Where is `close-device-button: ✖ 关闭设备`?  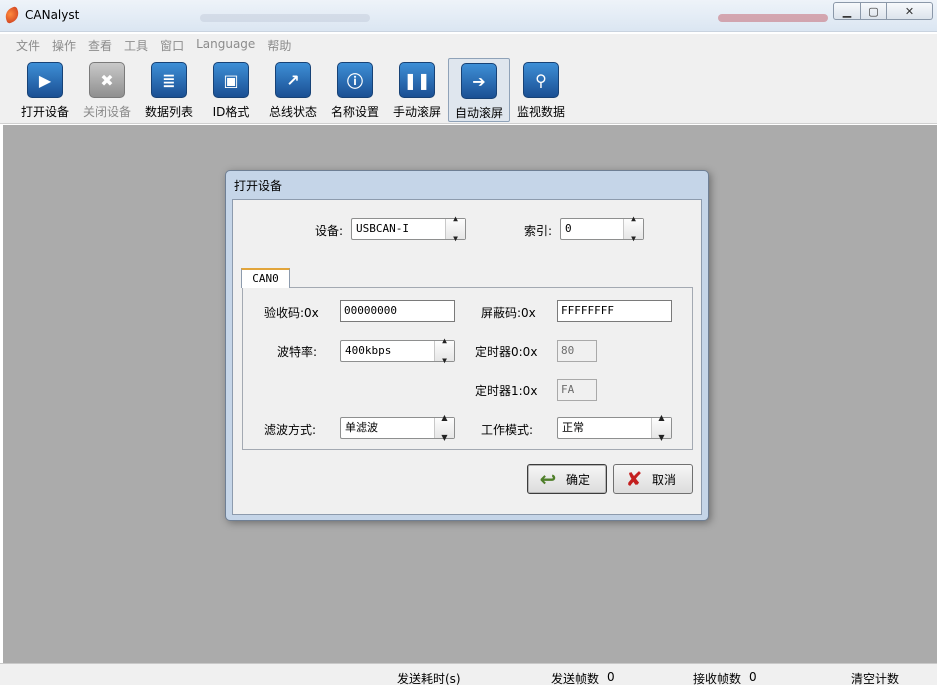 close-device-button: ✖ 关闭设备 is located at coordinates (107, 90).